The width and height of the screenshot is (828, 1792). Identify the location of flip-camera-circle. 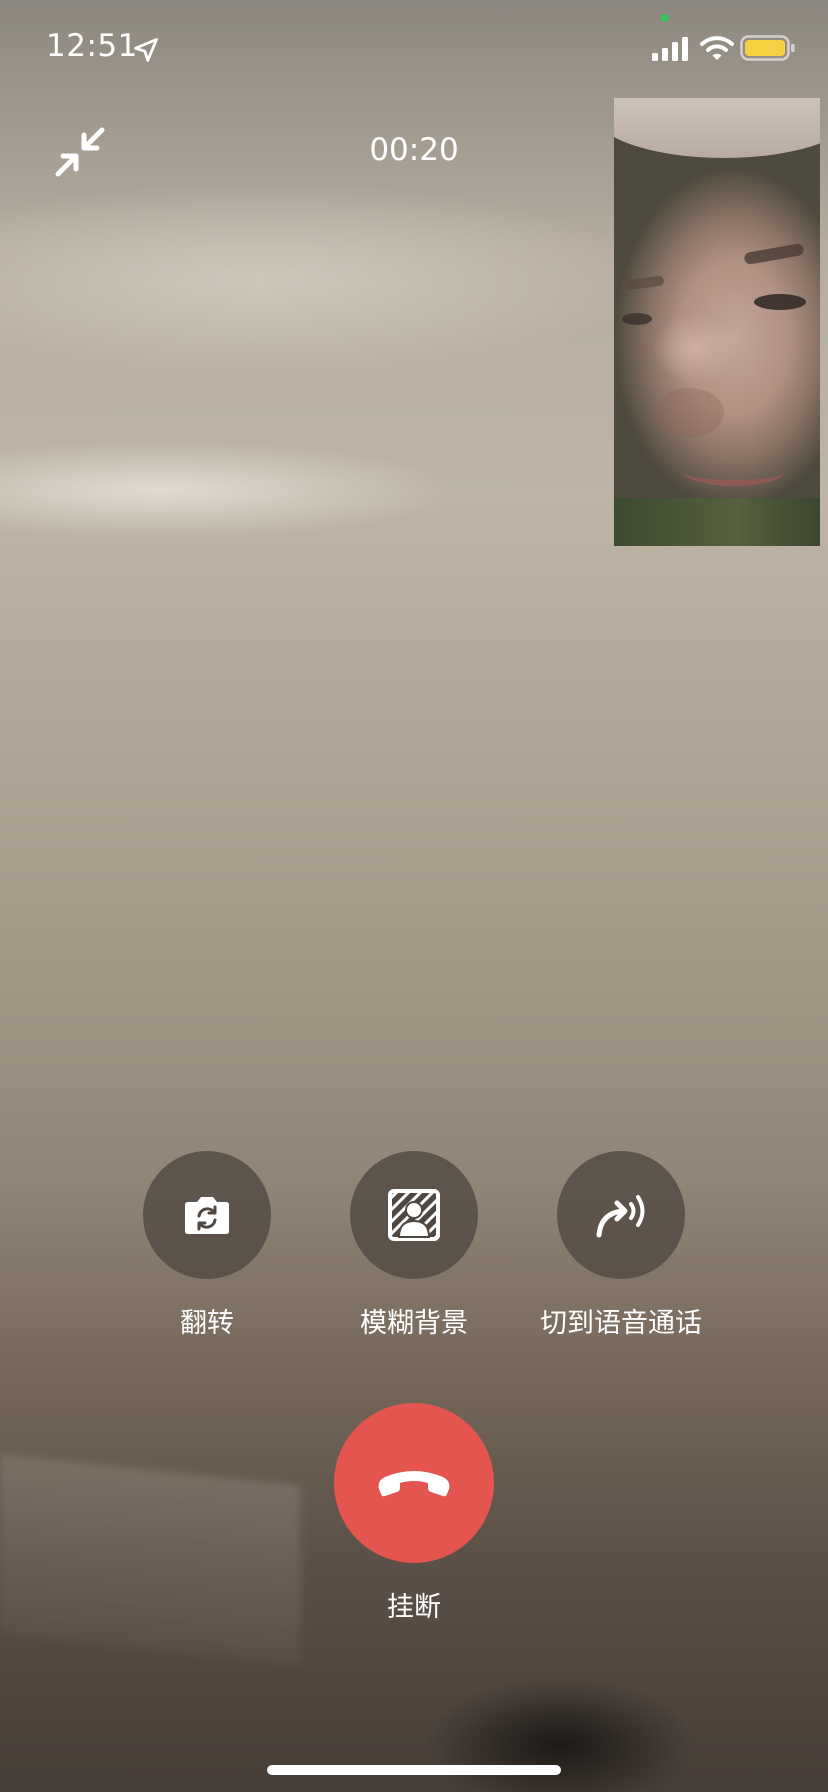
(207, 1215).